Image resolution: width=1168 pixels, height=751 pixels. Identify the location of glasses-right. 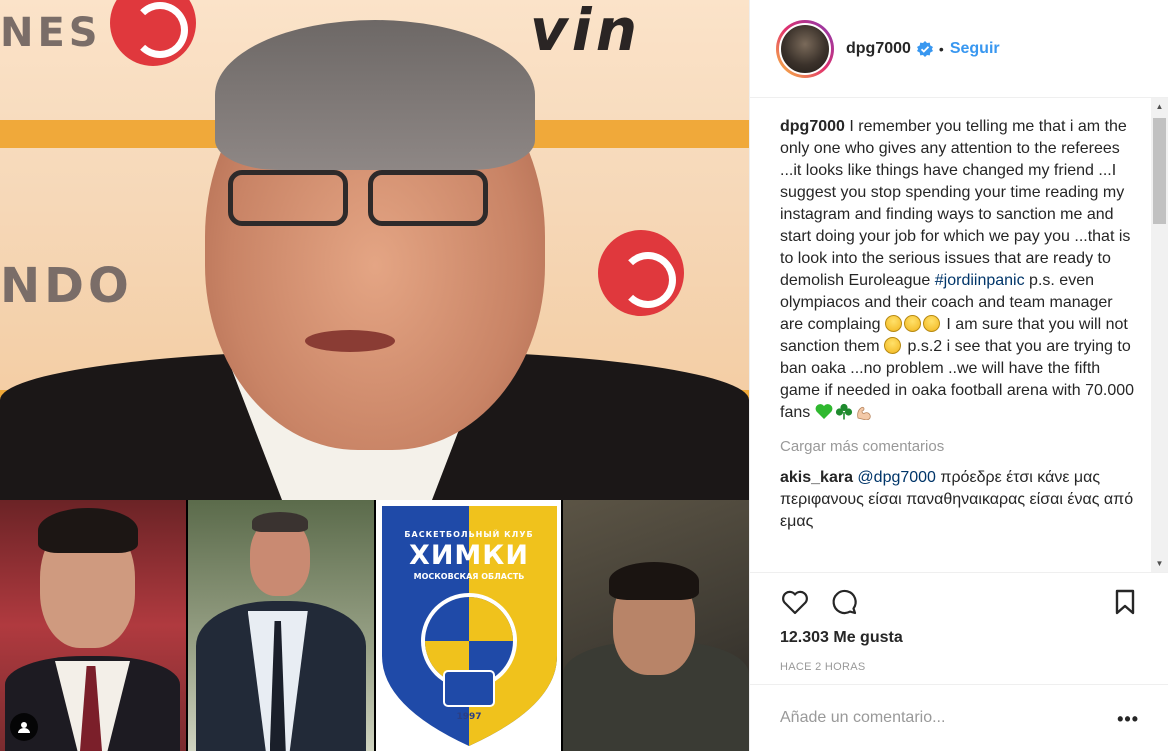
(428, 198).